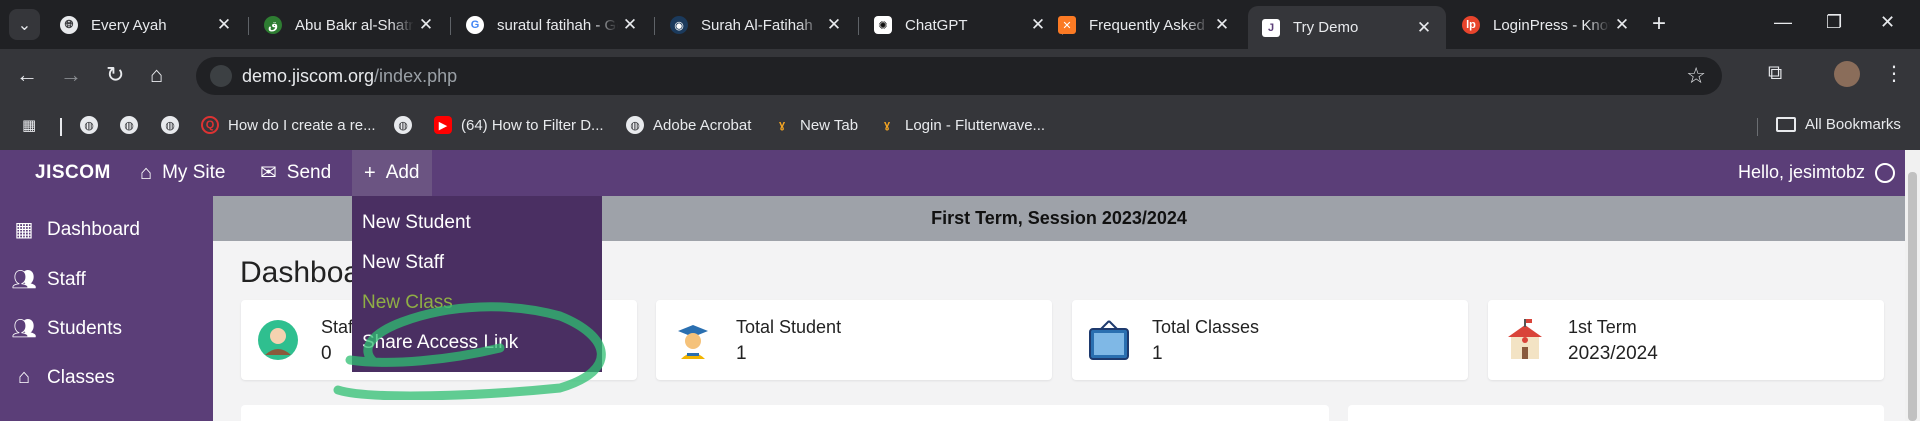 The image size is (1920, 421). Describe the element at coordinates (1144, 25) in the screenshot. I see `browser-tab: ✕ Frequently Asked ✕` at that location.